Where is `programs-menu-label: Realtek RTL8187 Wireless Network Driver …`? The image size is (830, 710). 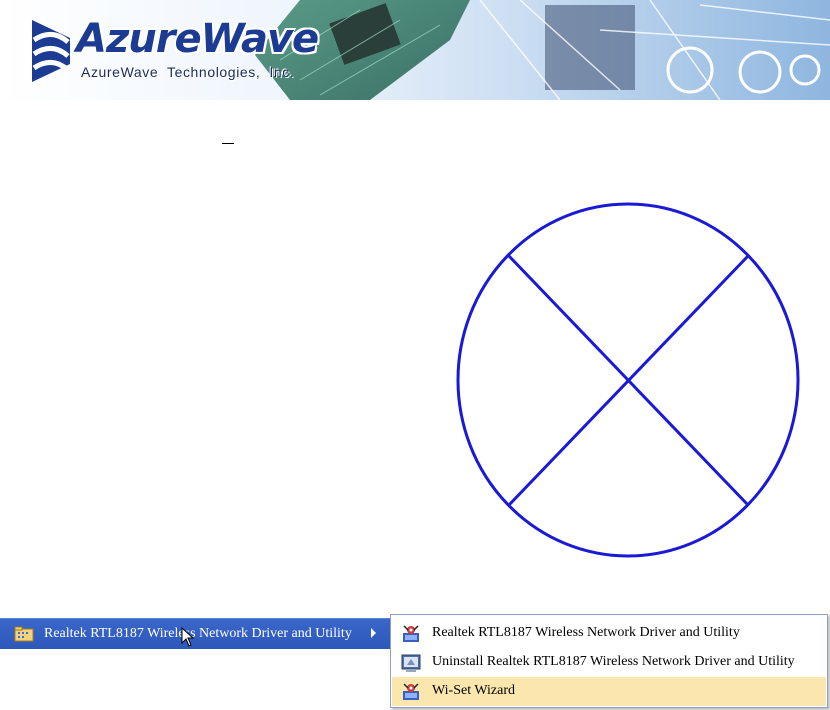 programs-menu-label: Realtek RTL8187 Wireless Network Driver … is located at coordinates (198, 633).